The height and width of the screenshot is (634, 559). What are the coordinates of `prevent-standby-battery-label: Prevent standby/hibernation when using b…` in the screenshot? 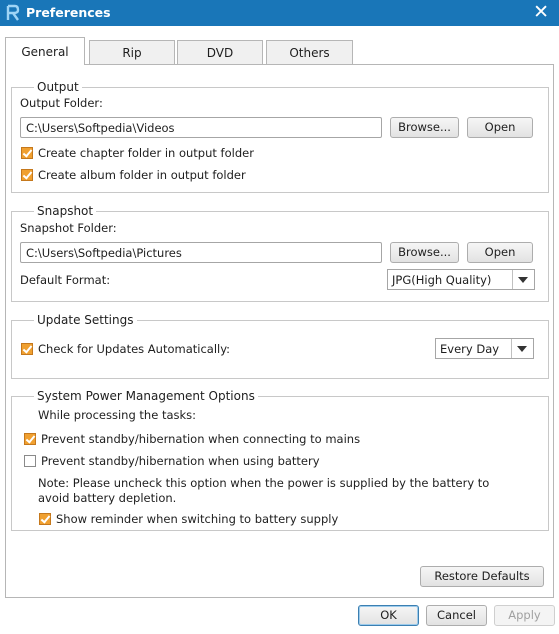 It's located at (180, 461).